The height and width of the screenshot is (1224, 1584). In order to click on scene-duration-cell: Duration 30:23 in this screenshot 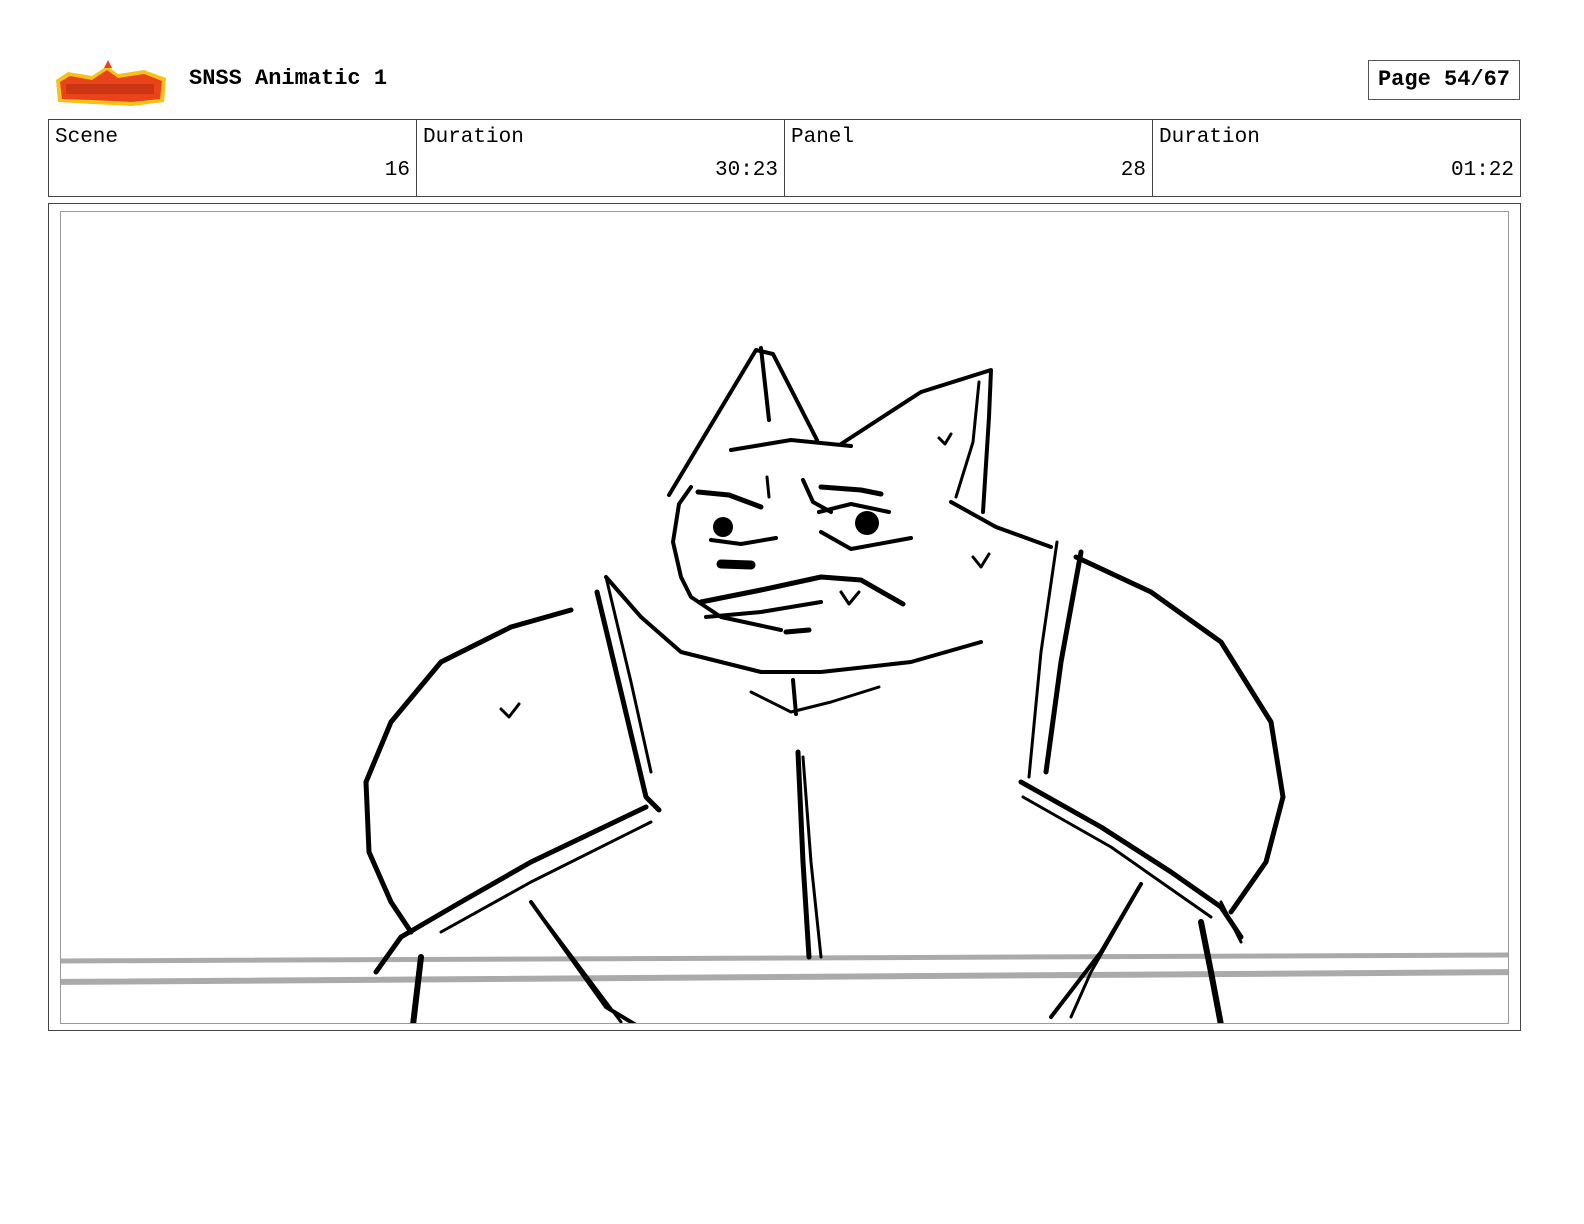, I will do `click(601, 158)`.